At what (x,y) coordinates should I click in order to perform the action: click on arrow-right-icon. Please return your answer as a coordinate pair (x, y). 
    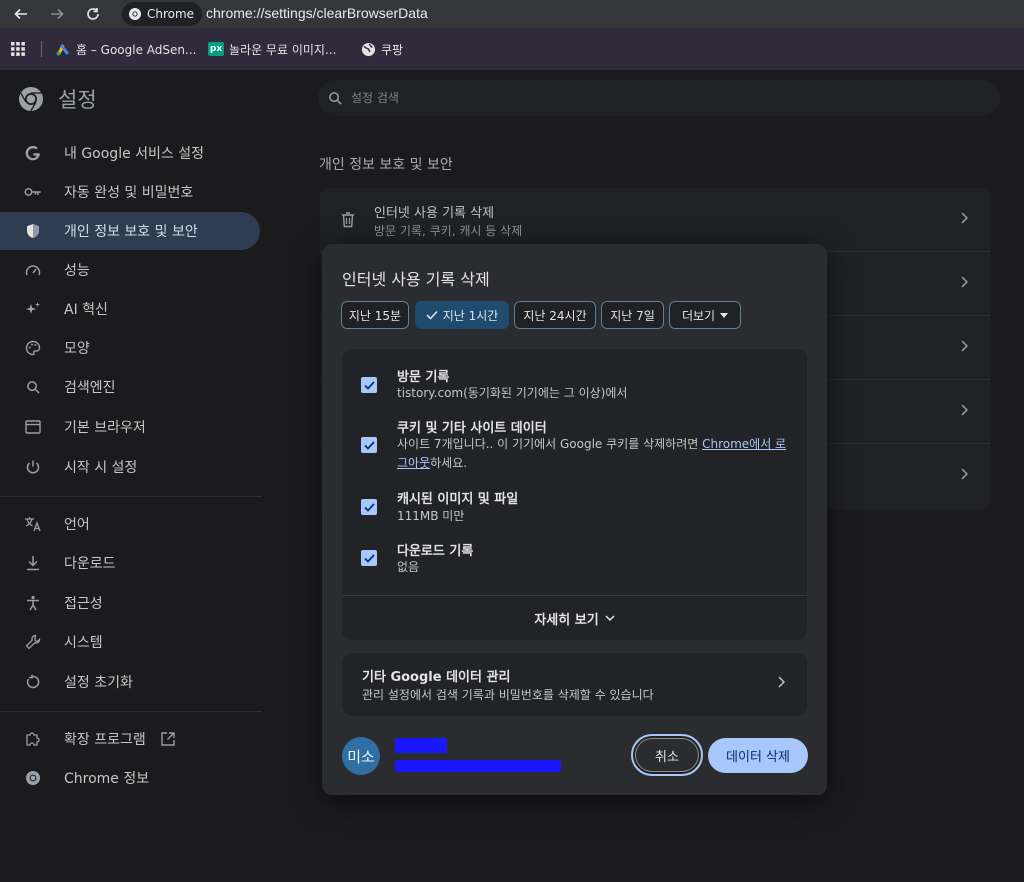
    Looking at the image, I should click on (57, 14).